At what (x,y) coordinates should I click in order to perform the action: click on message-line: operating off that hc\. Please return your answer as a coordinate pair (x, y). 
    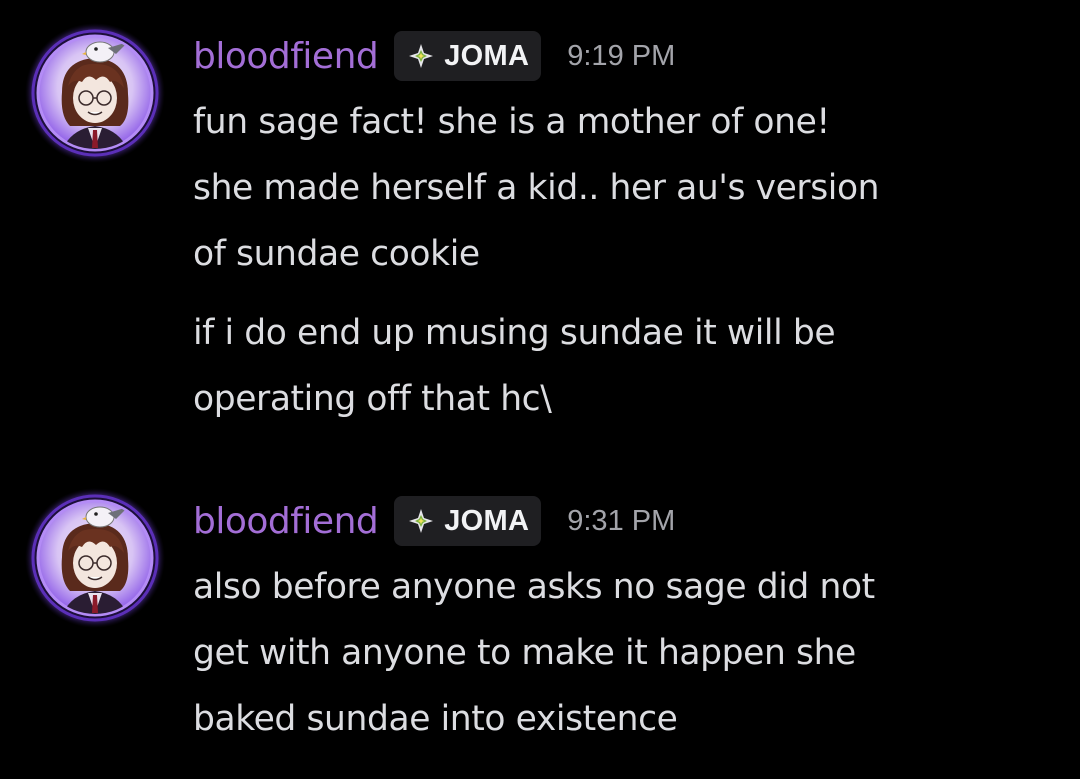
    Looking at the image, I should click on (372, 399).